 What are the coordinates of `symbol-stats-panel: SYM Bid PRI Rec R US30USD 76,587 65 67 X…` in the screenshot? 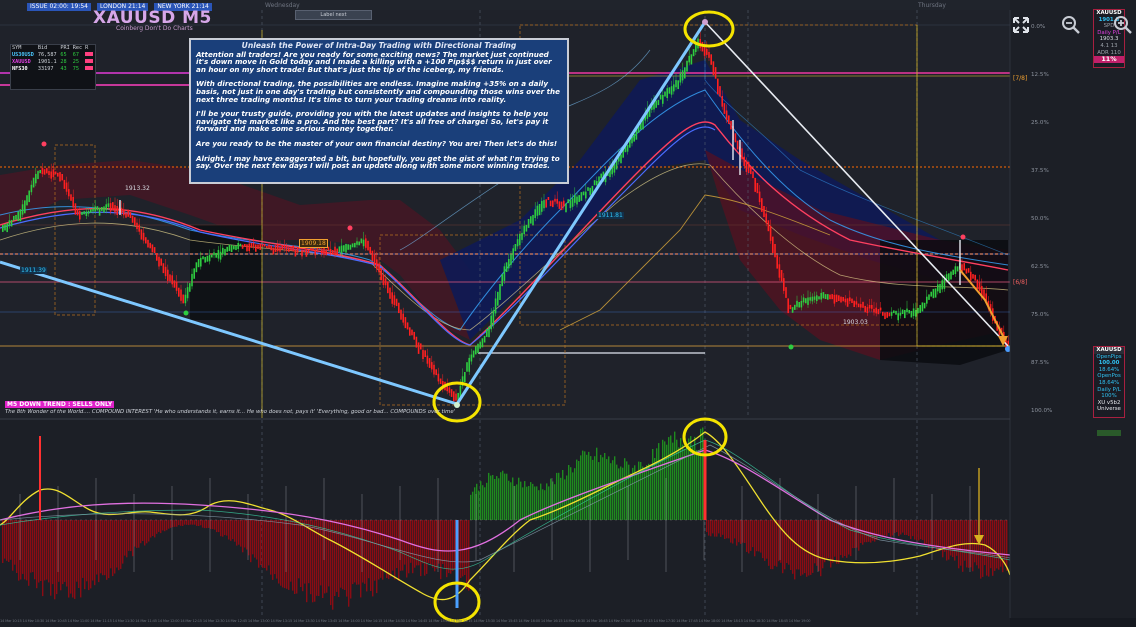 It's located at (53, 67).